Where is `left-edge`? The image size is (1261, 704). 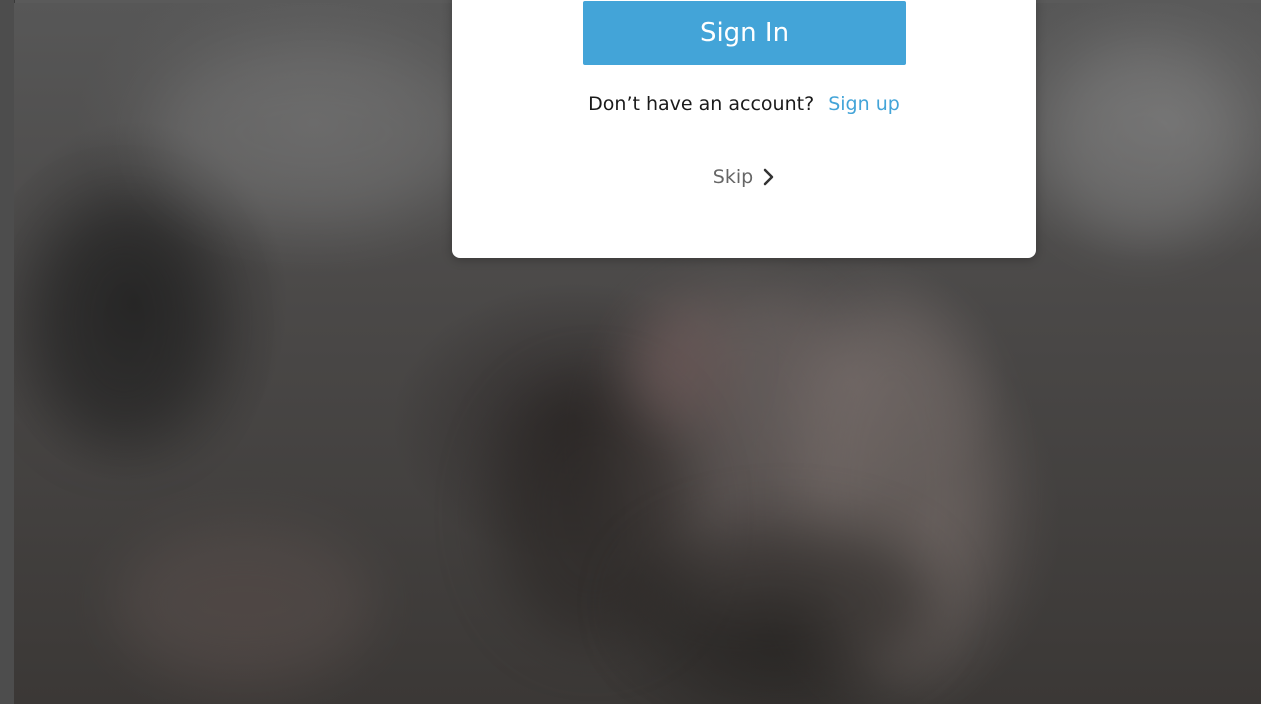 left-edge is located at coordinates (7, 352).